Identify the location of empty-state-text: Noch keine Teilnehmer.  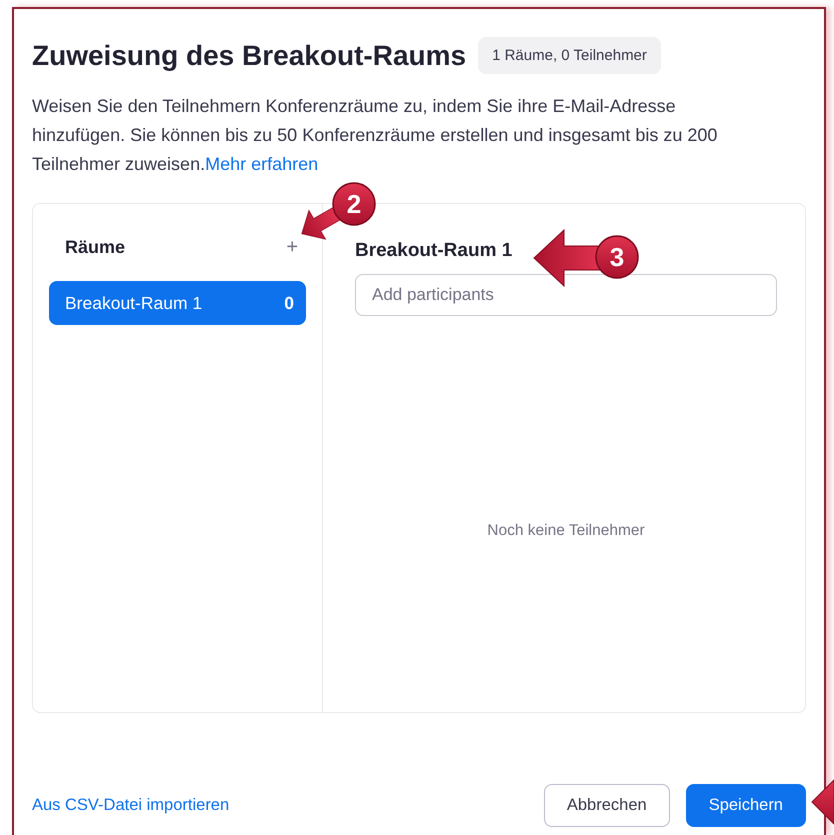
(566, 531).